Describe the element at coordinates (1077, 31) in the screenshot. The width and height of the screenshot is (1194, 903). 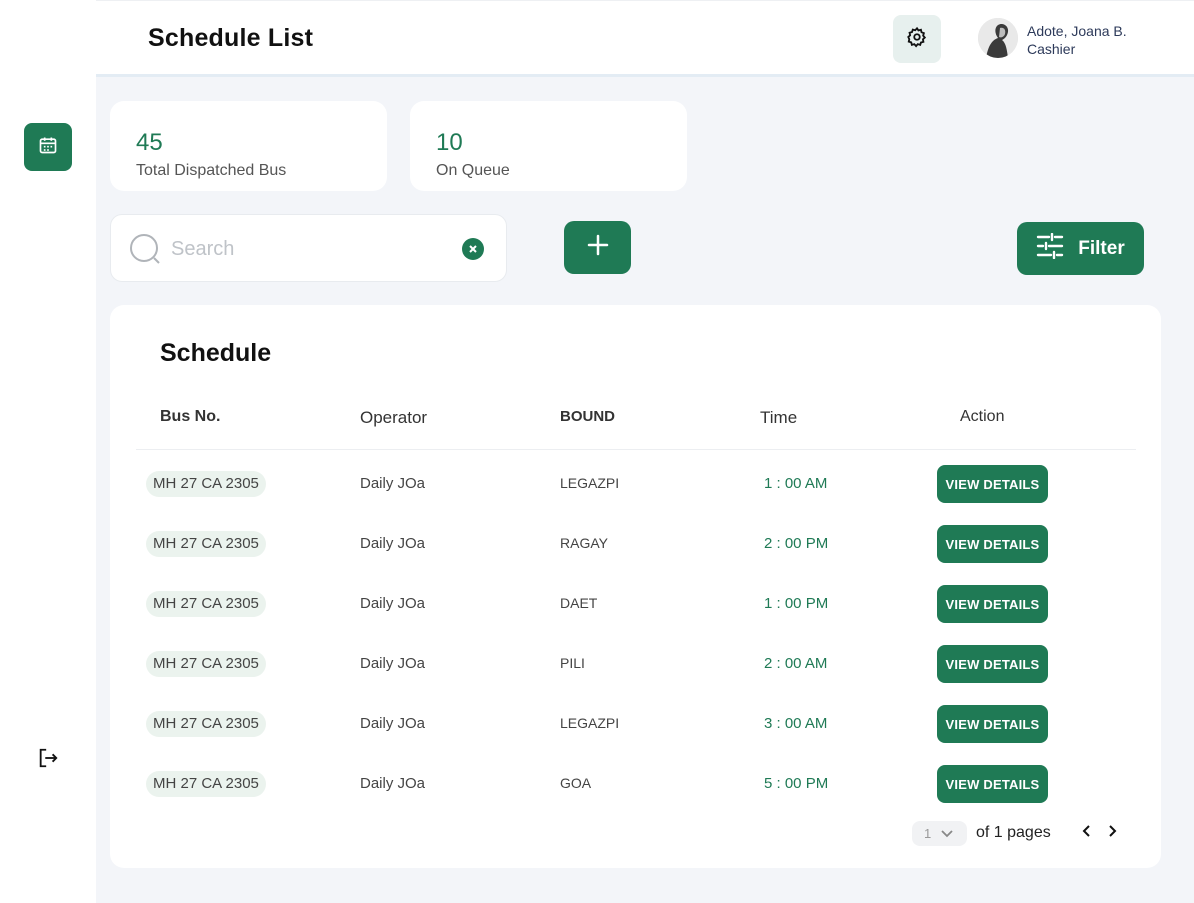
I see `user-name: Adote, Joana B.` at that location.